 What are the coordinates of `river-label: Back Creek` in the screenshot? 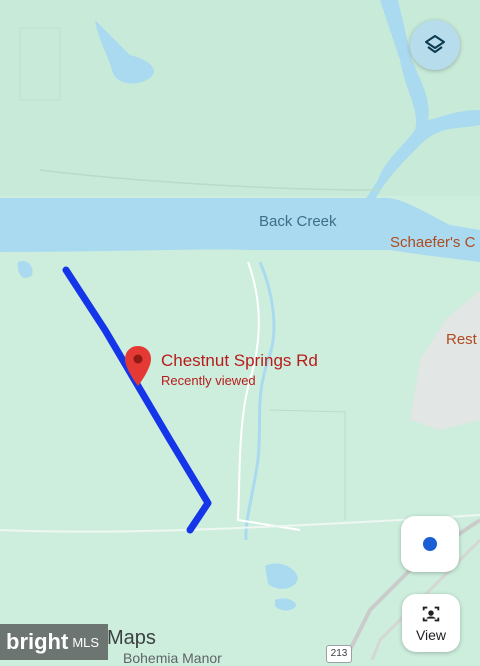 It's located at (298, 221).